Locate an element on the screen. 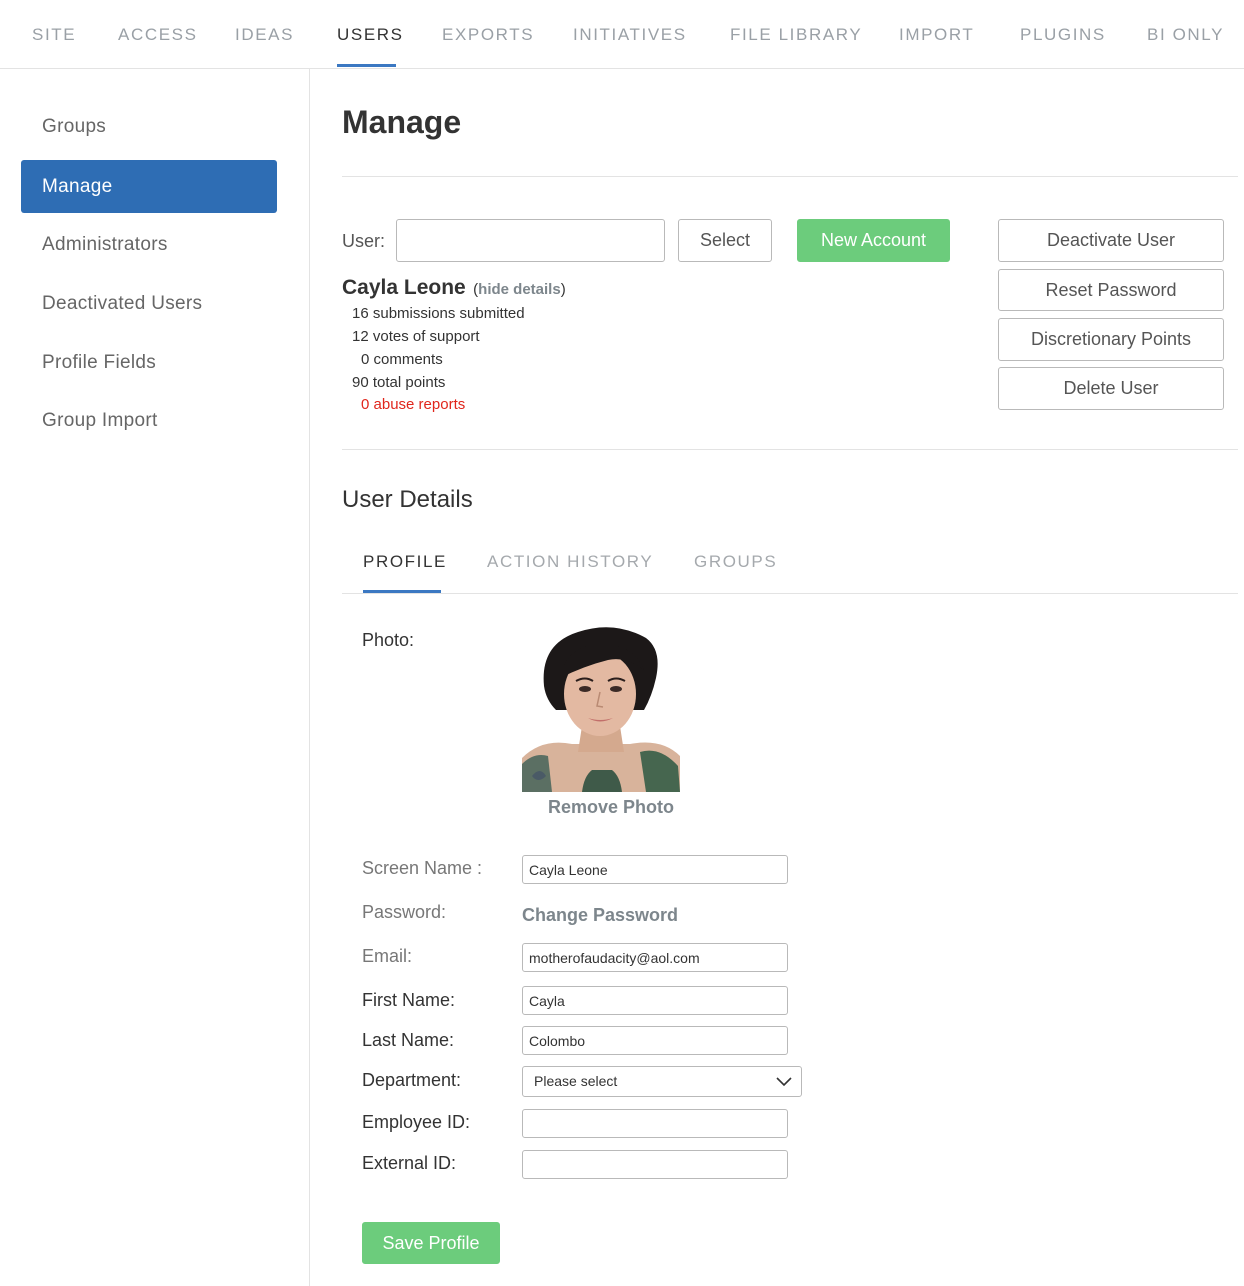  hide-details-link: hide details is located at coordinates (519, 289).